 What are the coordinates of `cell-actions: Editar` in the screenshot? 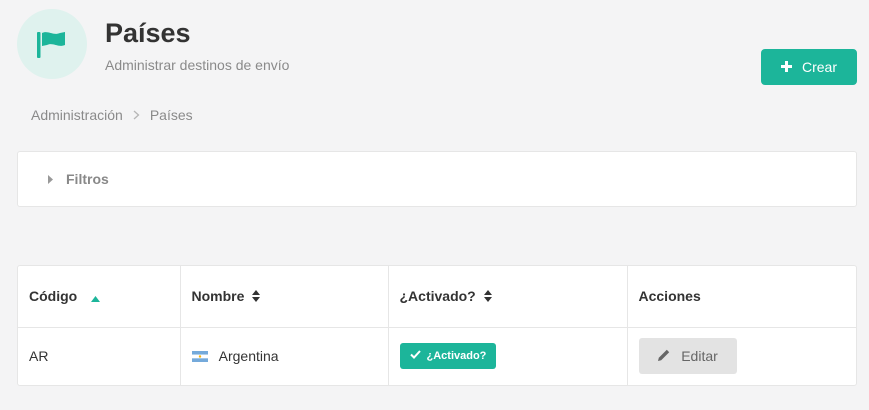 It's located at (741, 356).